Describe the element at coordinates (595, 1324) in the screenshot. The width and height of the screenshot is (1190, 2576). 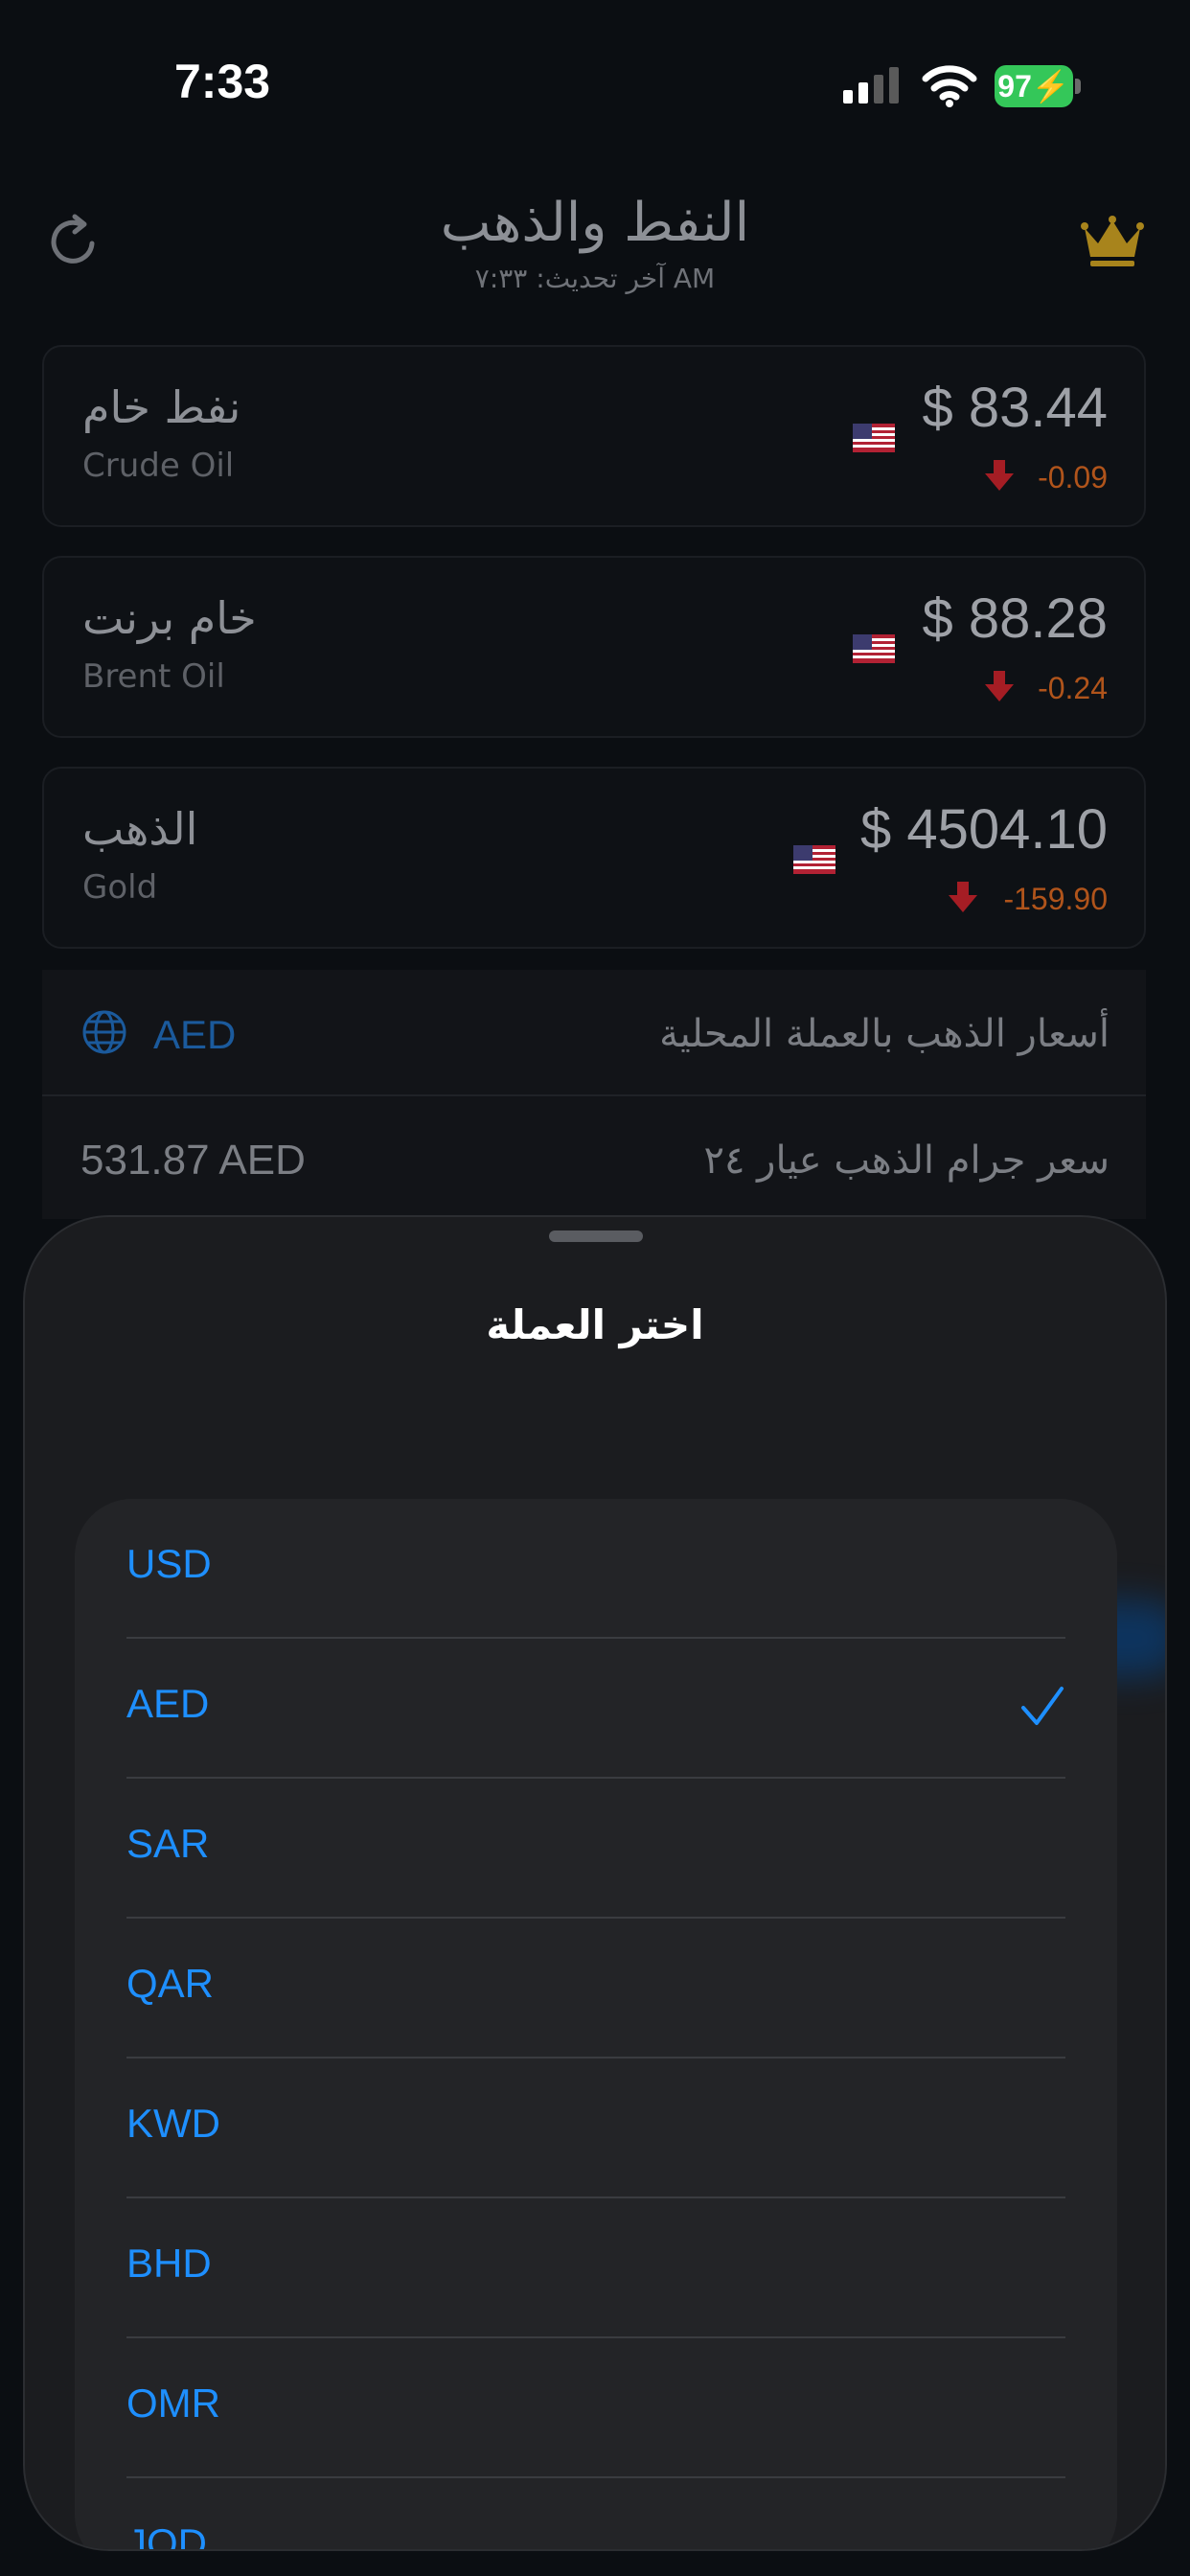
I see `sheet-title: اختر العملة` at that location.